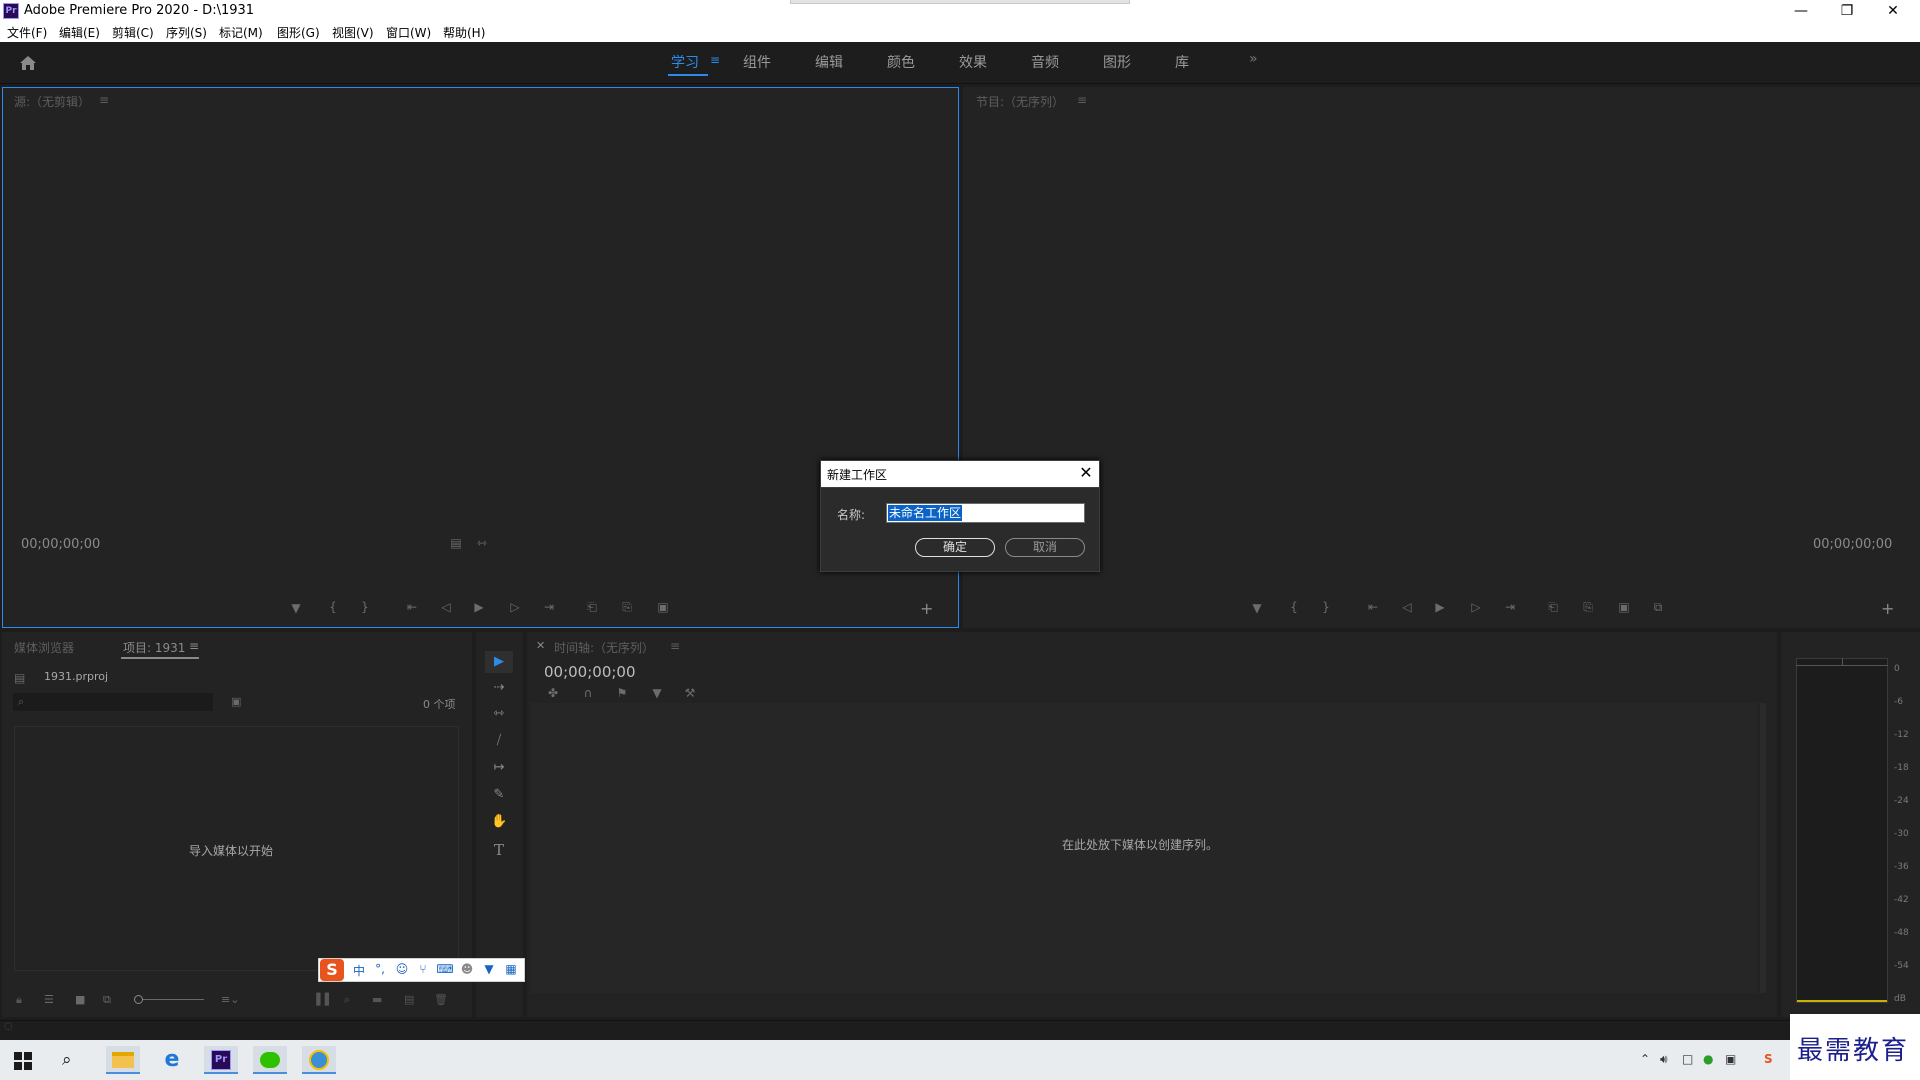 Image resolution: width=1920 pixels, height=1080 pixels. I want to click on tray-chevron-icon: ⌃, so click(1645, 1059).